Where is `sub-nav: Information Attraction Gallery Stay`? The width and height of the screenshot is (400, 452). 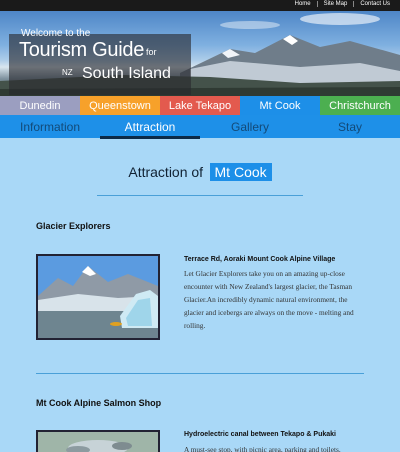 sub-nav: Information Attraction Gallery Stay is located at coordinates (200, 126).